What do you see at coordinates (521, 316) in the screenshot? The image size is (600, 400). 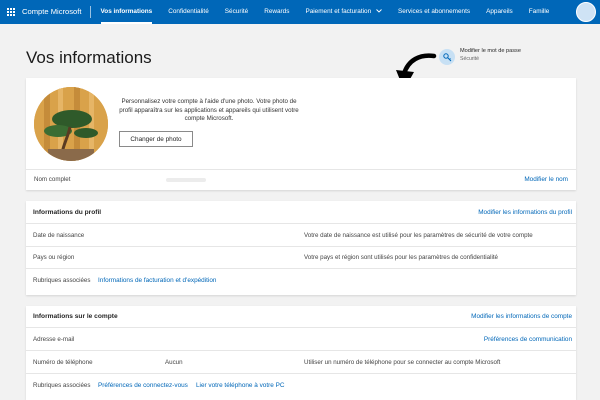 I see `edit-account-info-link: Modifier les informations de compte` at bounding box center [521, 316].